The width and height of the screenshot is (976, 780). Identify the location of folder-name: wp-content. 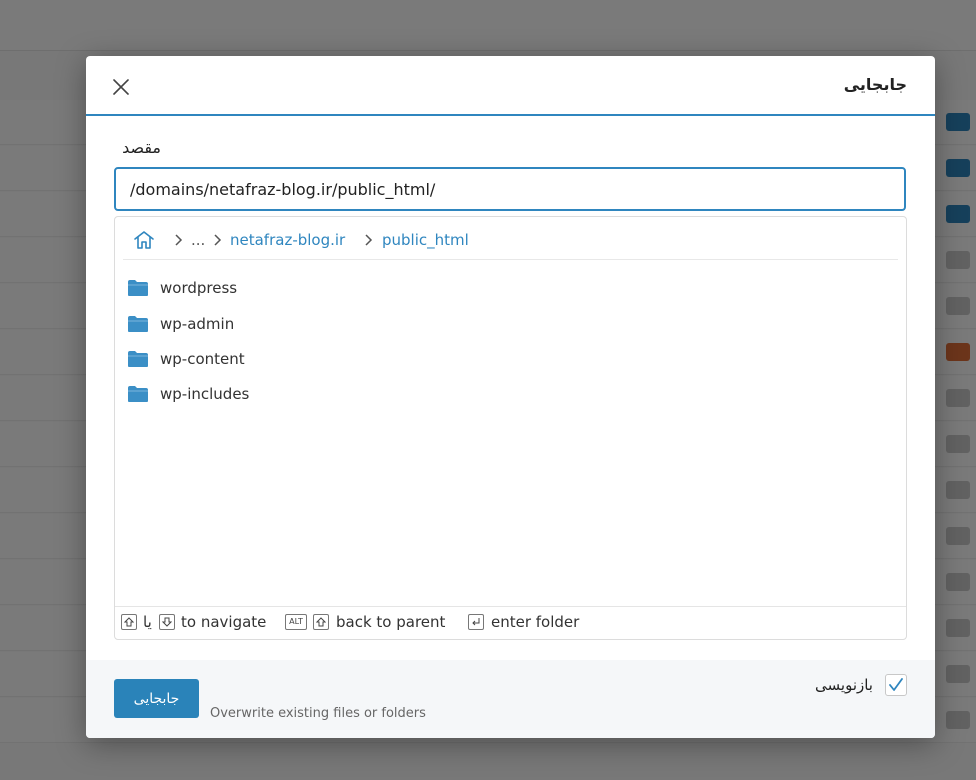
(202, 359).